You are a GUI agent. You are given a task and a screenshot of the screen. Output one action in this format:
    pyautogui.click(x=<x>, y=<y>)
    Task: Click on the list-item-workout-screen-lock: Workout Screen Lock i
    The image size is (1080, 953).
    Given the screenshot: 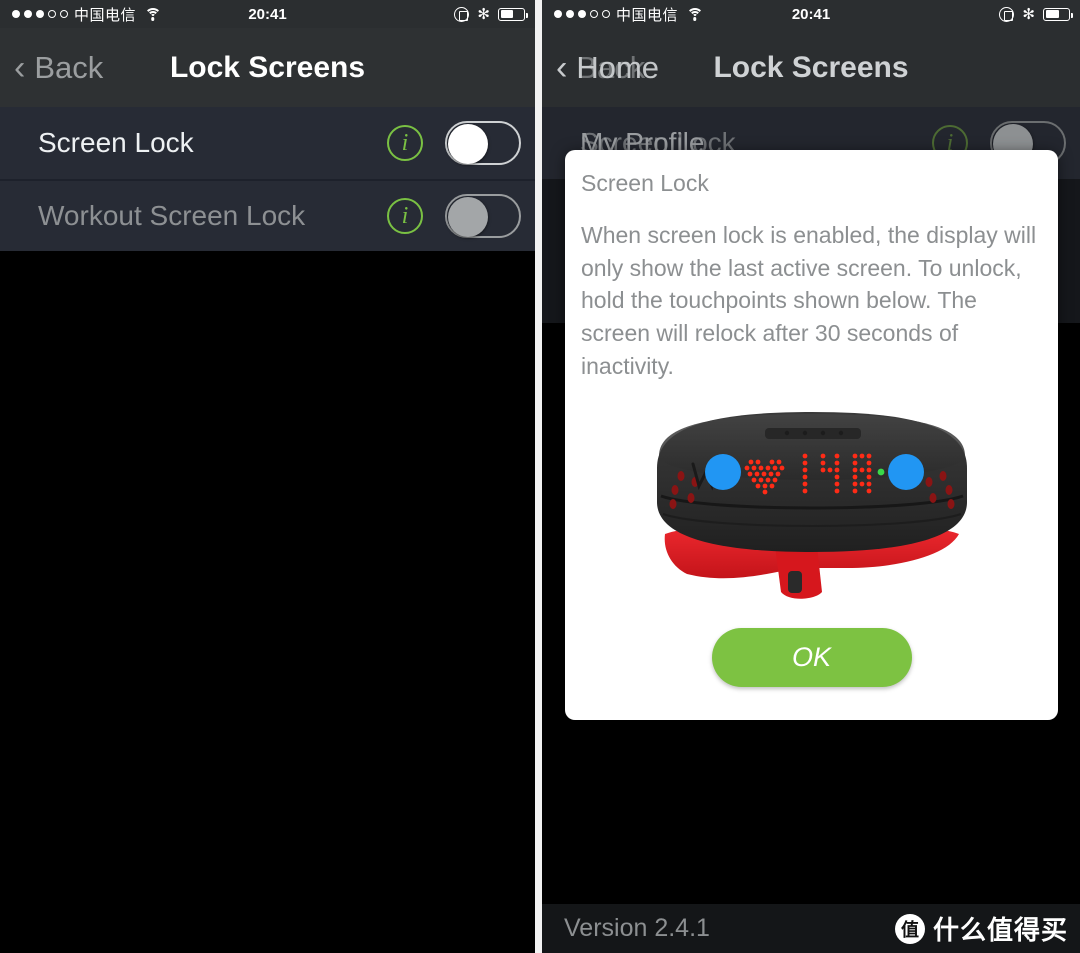 What is the action you would take?
    pyautogui.click(x=267, y=215)
    